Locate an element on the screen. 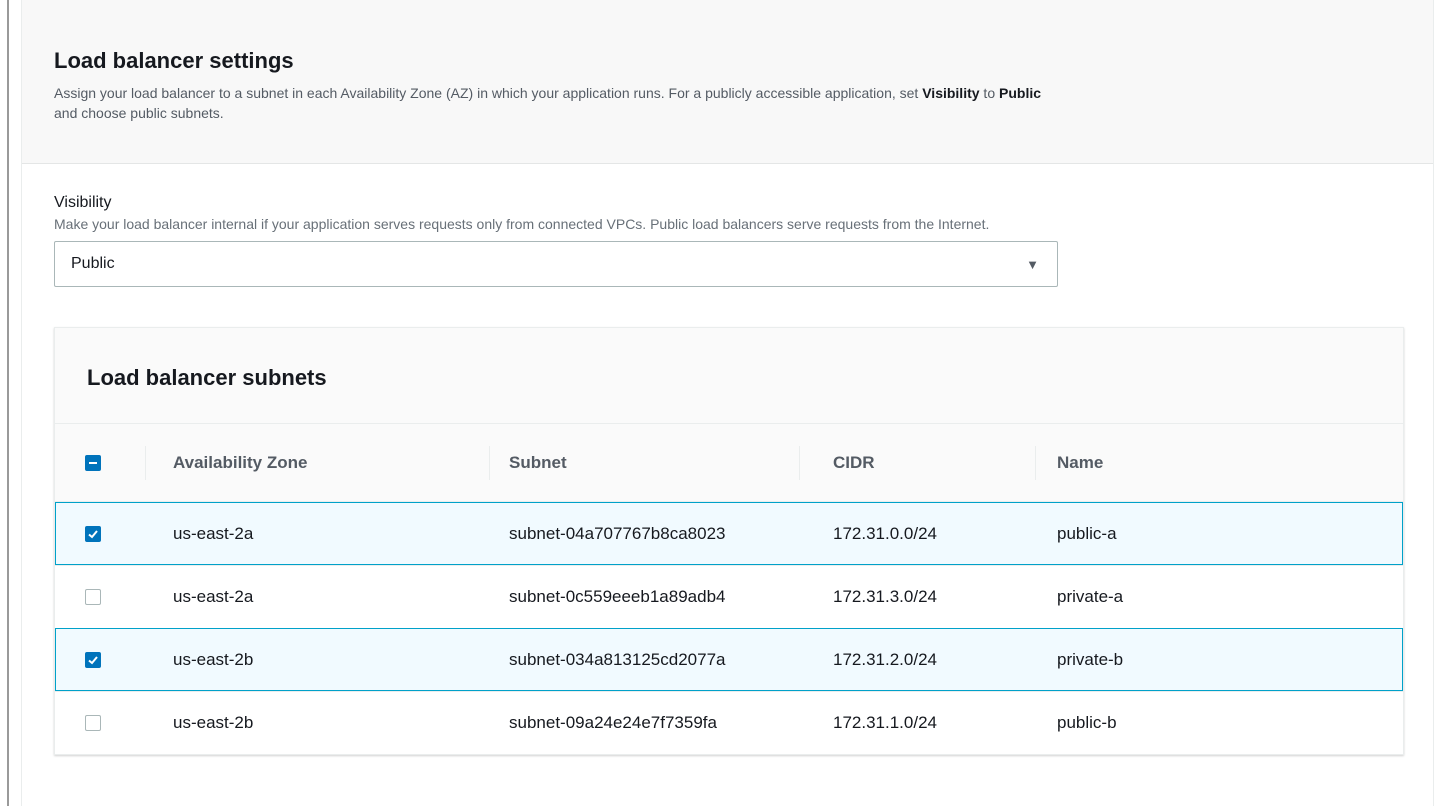 Image resolution: width=1448 pixels, height=806 pixels. cell-subnet: subnet-034a813125cd2077a is located at coordinates (617, 659).